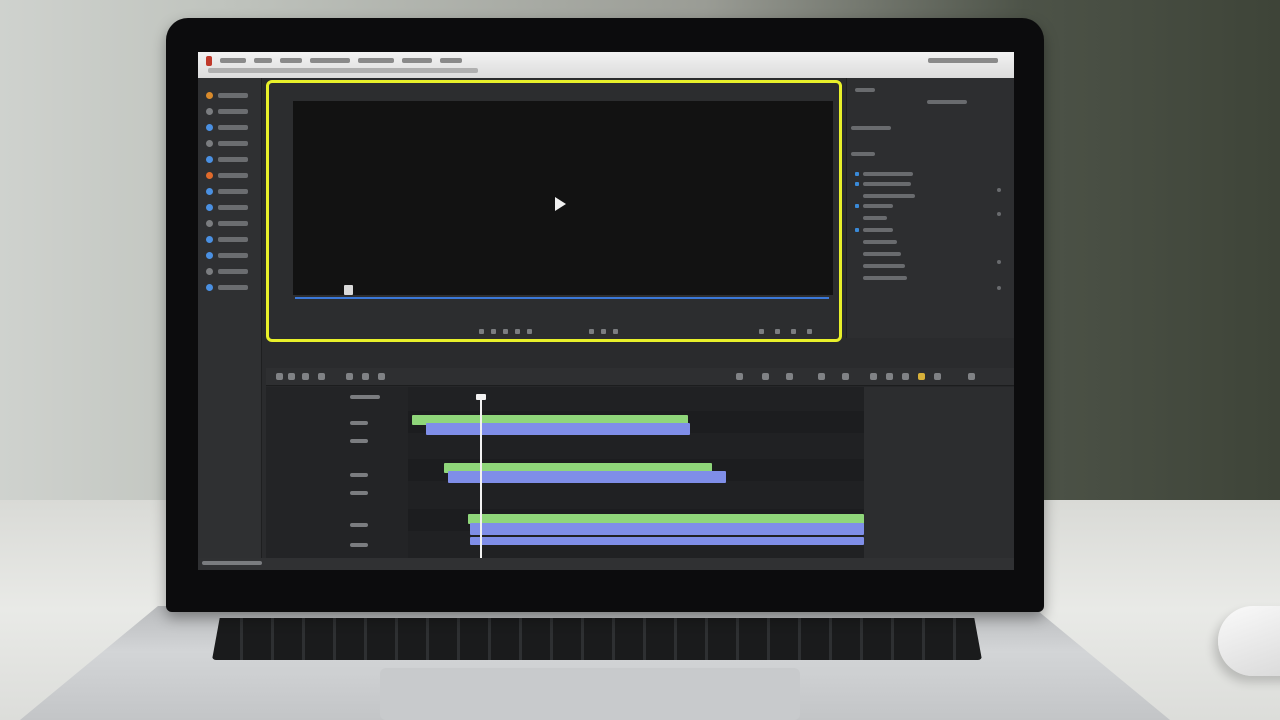 This screenshot has width=1280, height=720. What do you see at coordinates (640, 377) in the screenshot?
I see `timeline-toolbar` at bounding box center [640, 377].